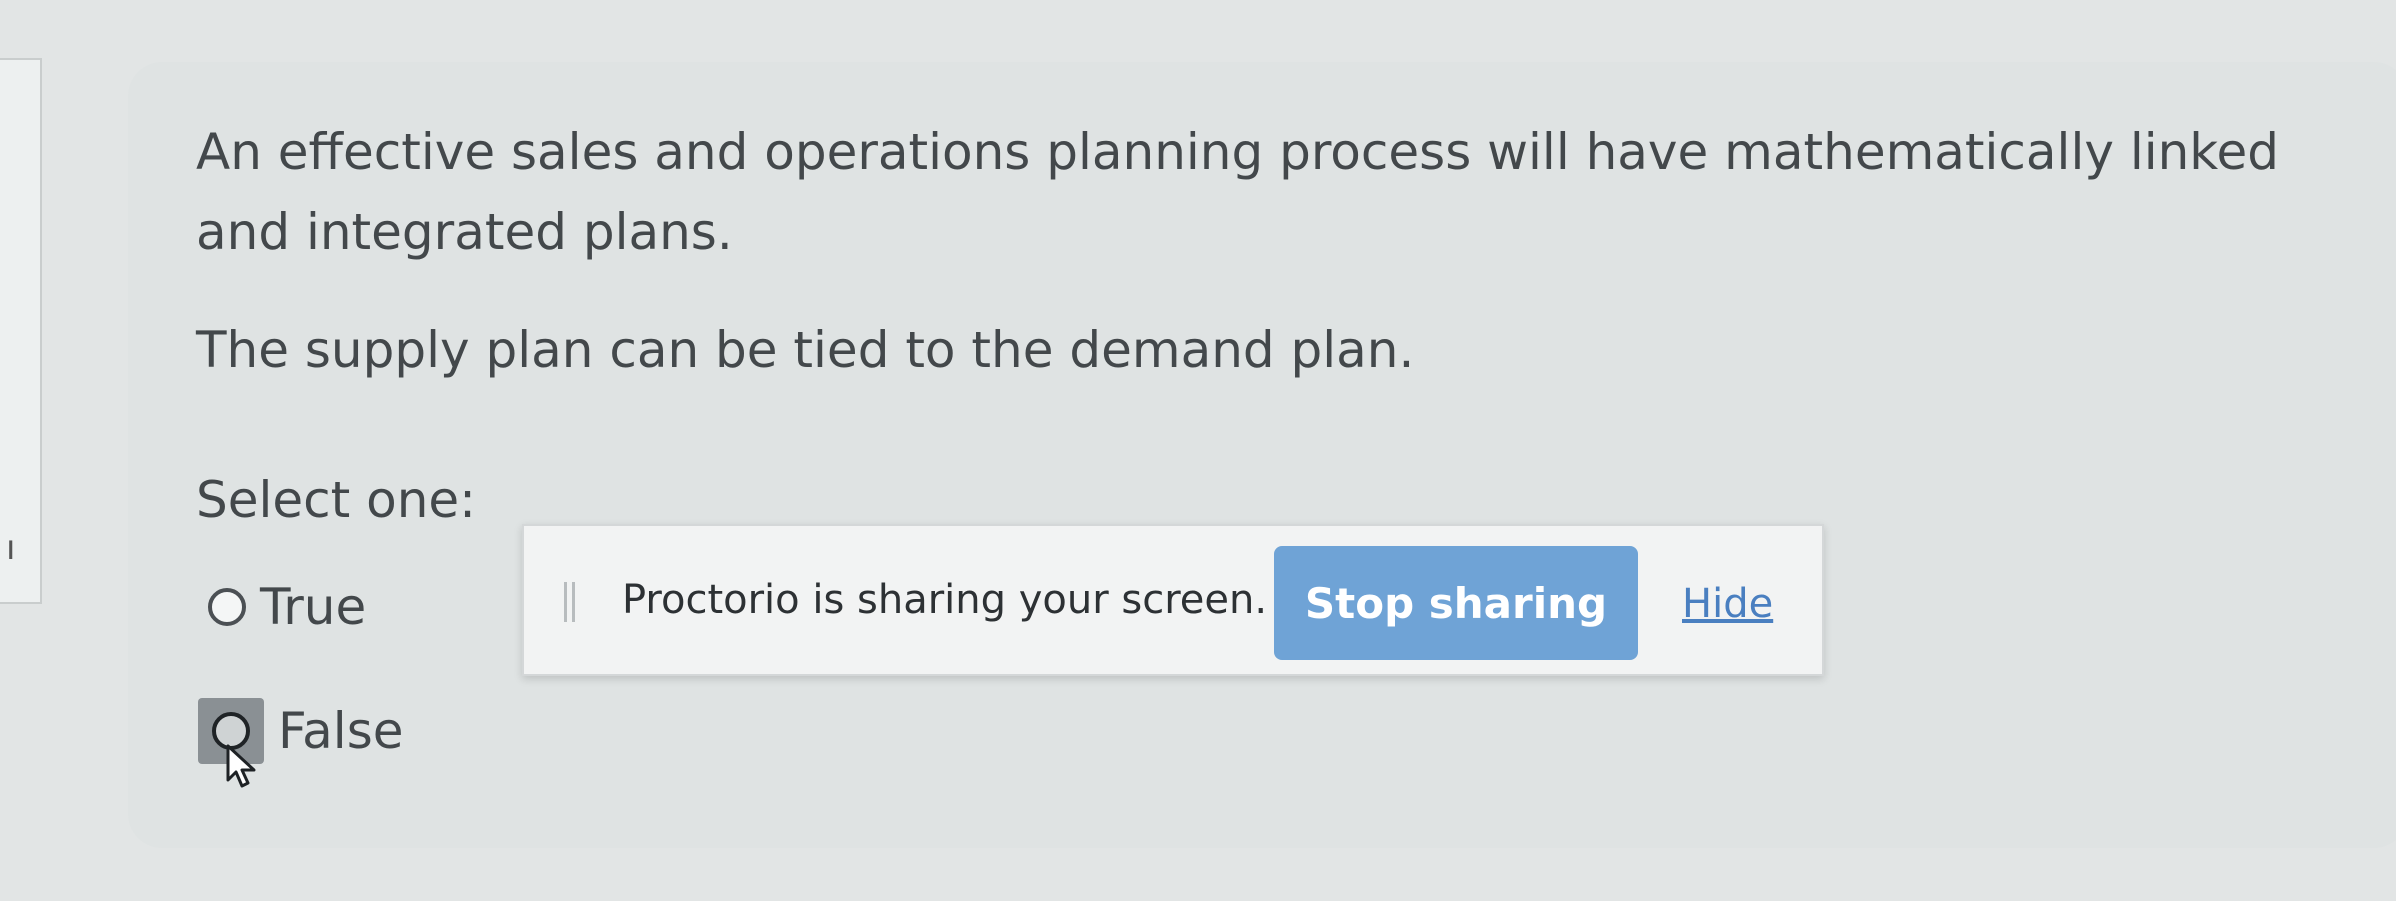 The width and height of the screenshot is (2396, 901). What do you see at coordinates (1727, 604) in the screenshot?
I see `hide-link: Hide` at bounding box center [1727, 604].